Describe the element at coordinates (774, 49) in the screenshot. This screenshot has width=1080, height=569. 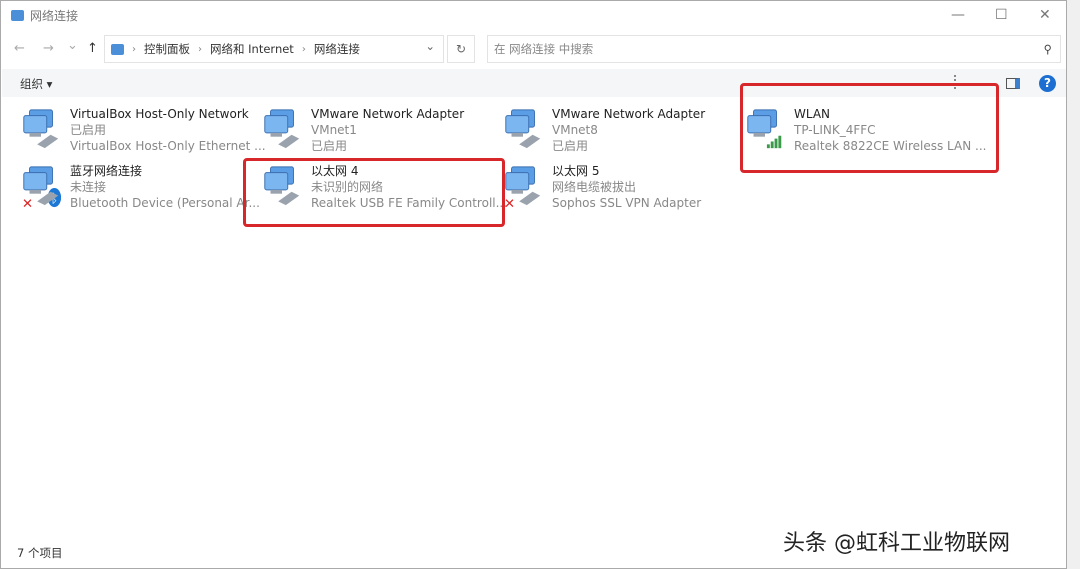
I see `search-input: 在 网络连接 中搜索 ⚲` at that location.